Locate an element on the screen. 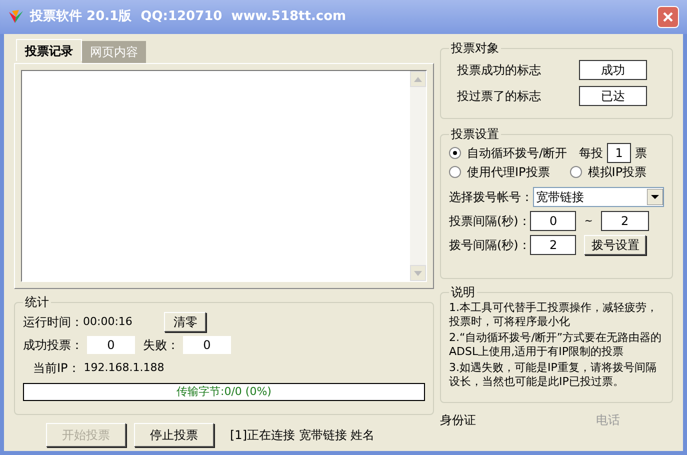 This screenshot has width=687, height=455. phone-label: 电话 is located at coordinates (608, 420).